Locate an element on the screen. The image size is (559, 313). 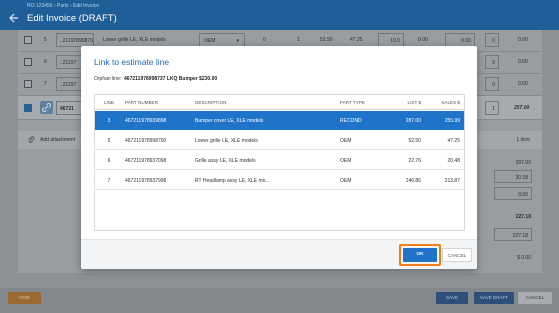
row-total: 257.00 is located at coordinates (522, 108).